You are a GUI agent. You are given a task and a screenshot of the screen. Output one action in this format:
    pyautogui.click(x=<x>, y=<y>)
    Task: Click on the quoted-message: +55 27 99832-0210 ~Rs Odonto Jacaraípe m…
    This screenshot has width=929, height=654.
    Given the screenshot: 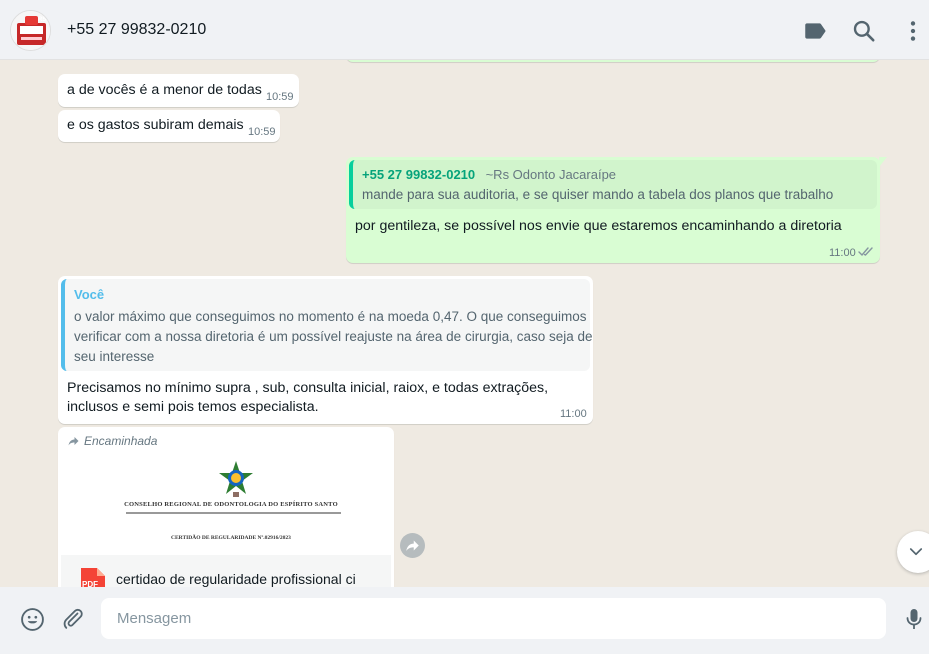 What is the action you would take?
    pyautogui.click(x=613, y=184)
    